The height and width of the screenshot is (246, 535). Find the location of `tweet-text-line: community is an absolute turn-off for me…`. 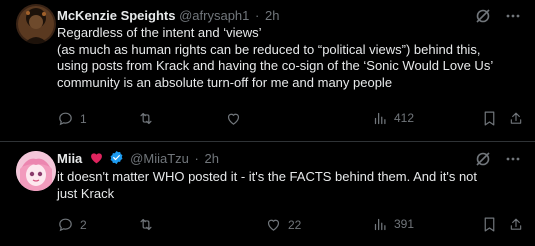

tweet-text-line: community is an absolute turn-off for me… is located at coordinates (225, 82).